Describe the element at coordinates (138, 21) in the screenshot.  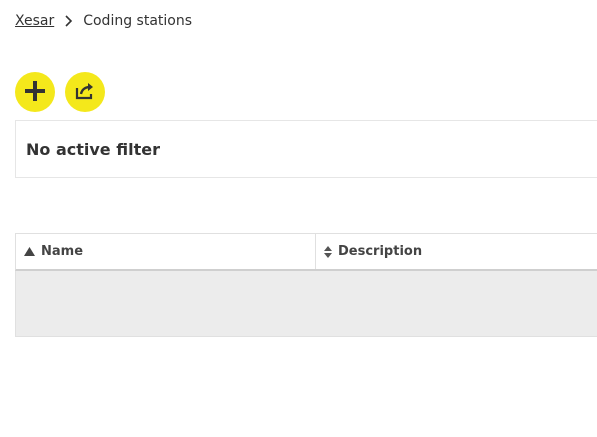
I see `breadcrumb-current: Coding stations` at that location.